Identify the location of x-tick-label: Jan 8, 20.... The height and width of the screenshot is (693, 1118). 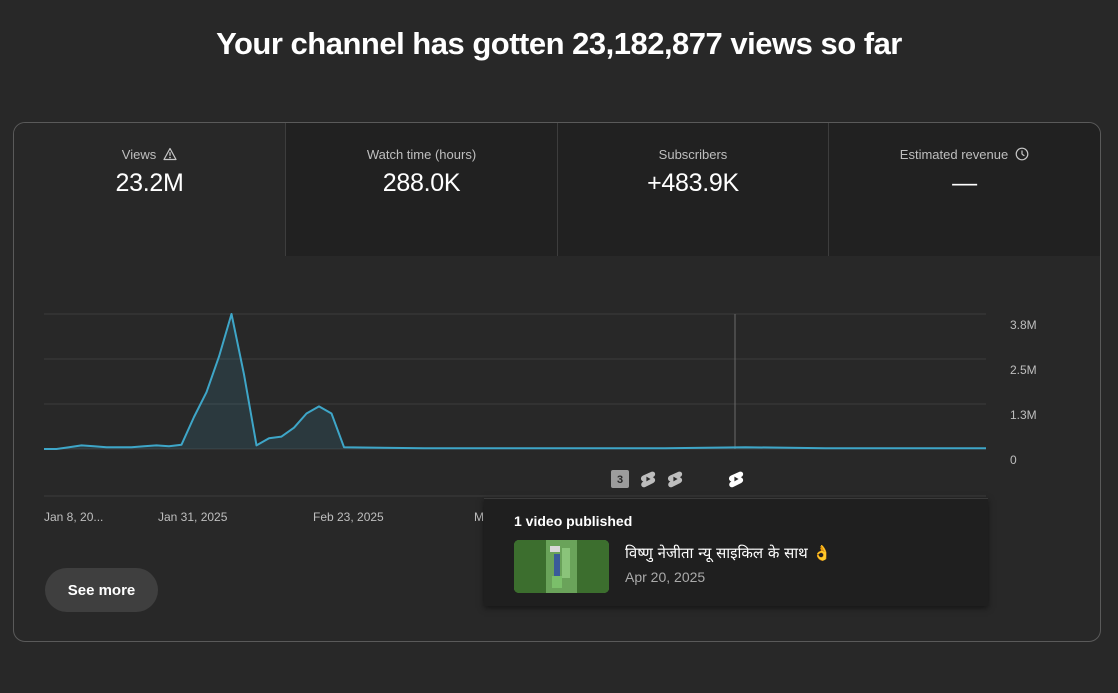
(74, 517).